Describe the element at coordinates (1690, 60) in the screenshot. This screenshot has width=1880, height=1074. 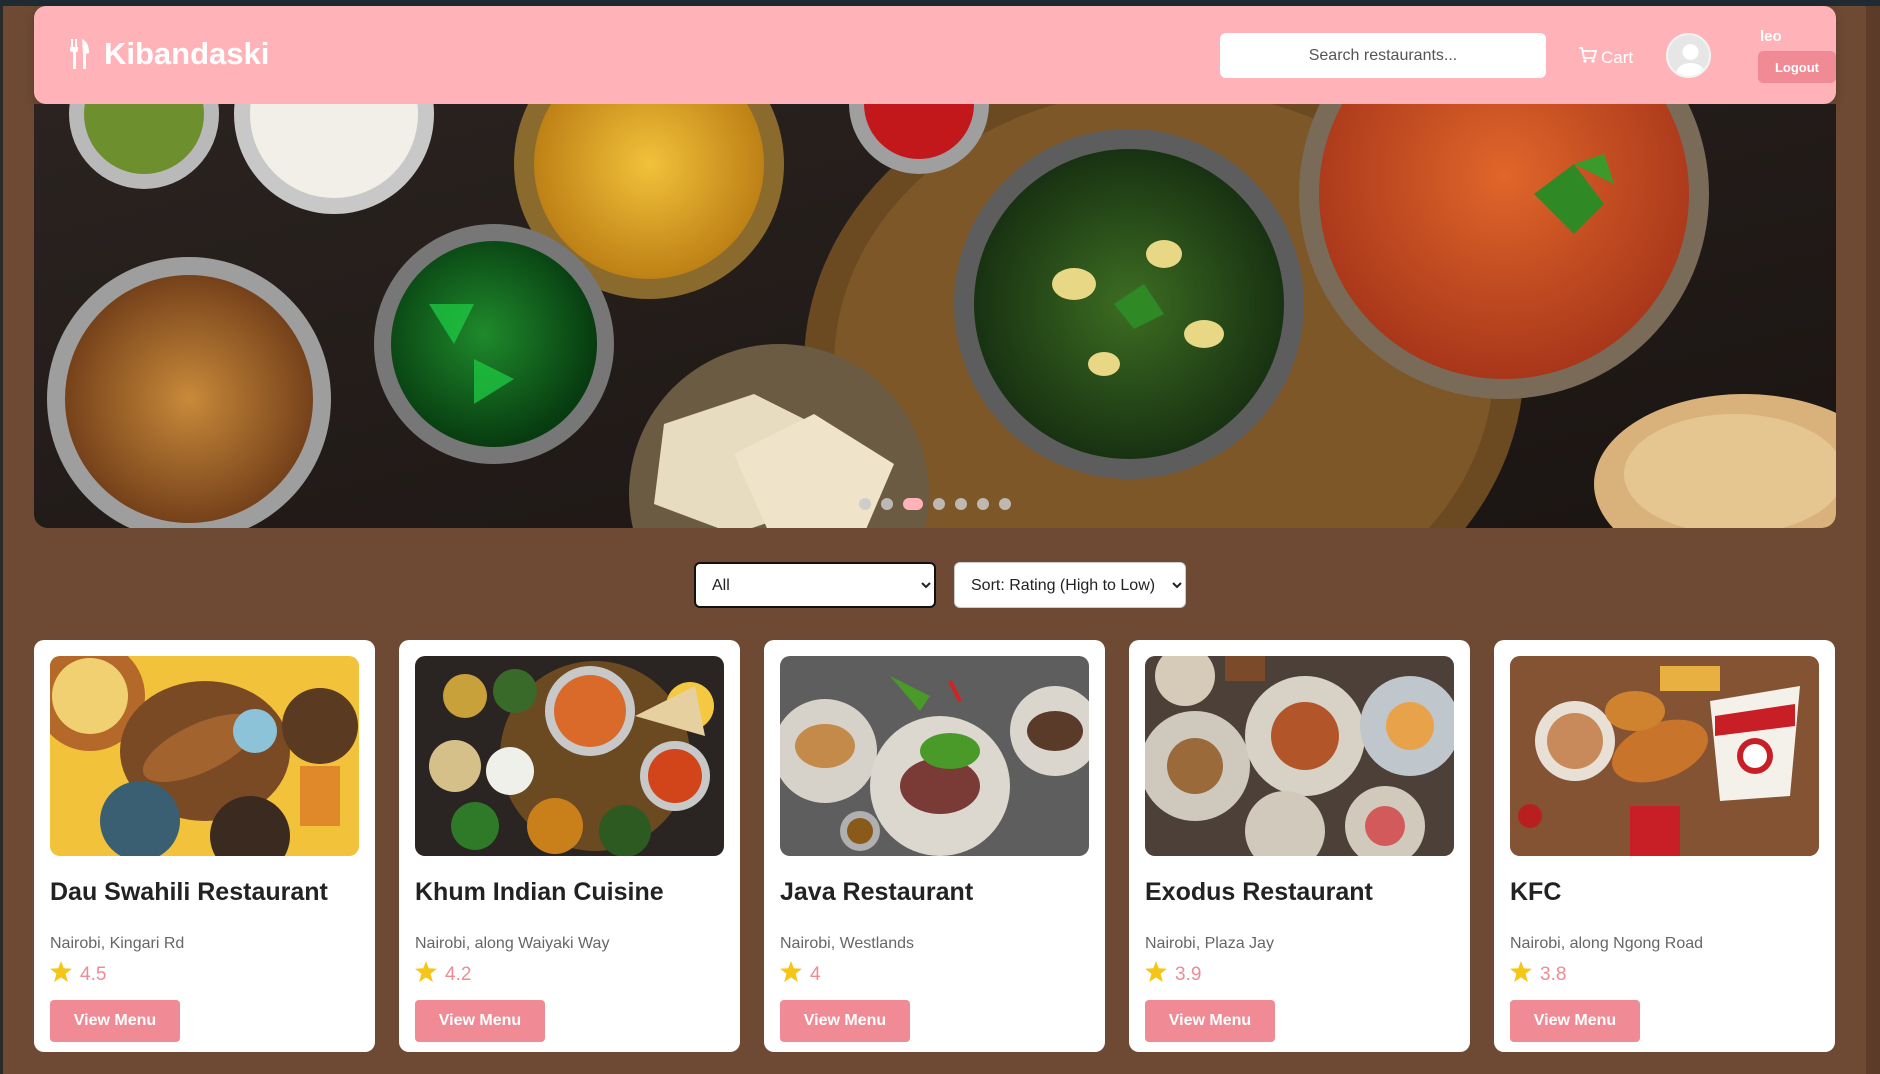
I see `user-icon` at that location.